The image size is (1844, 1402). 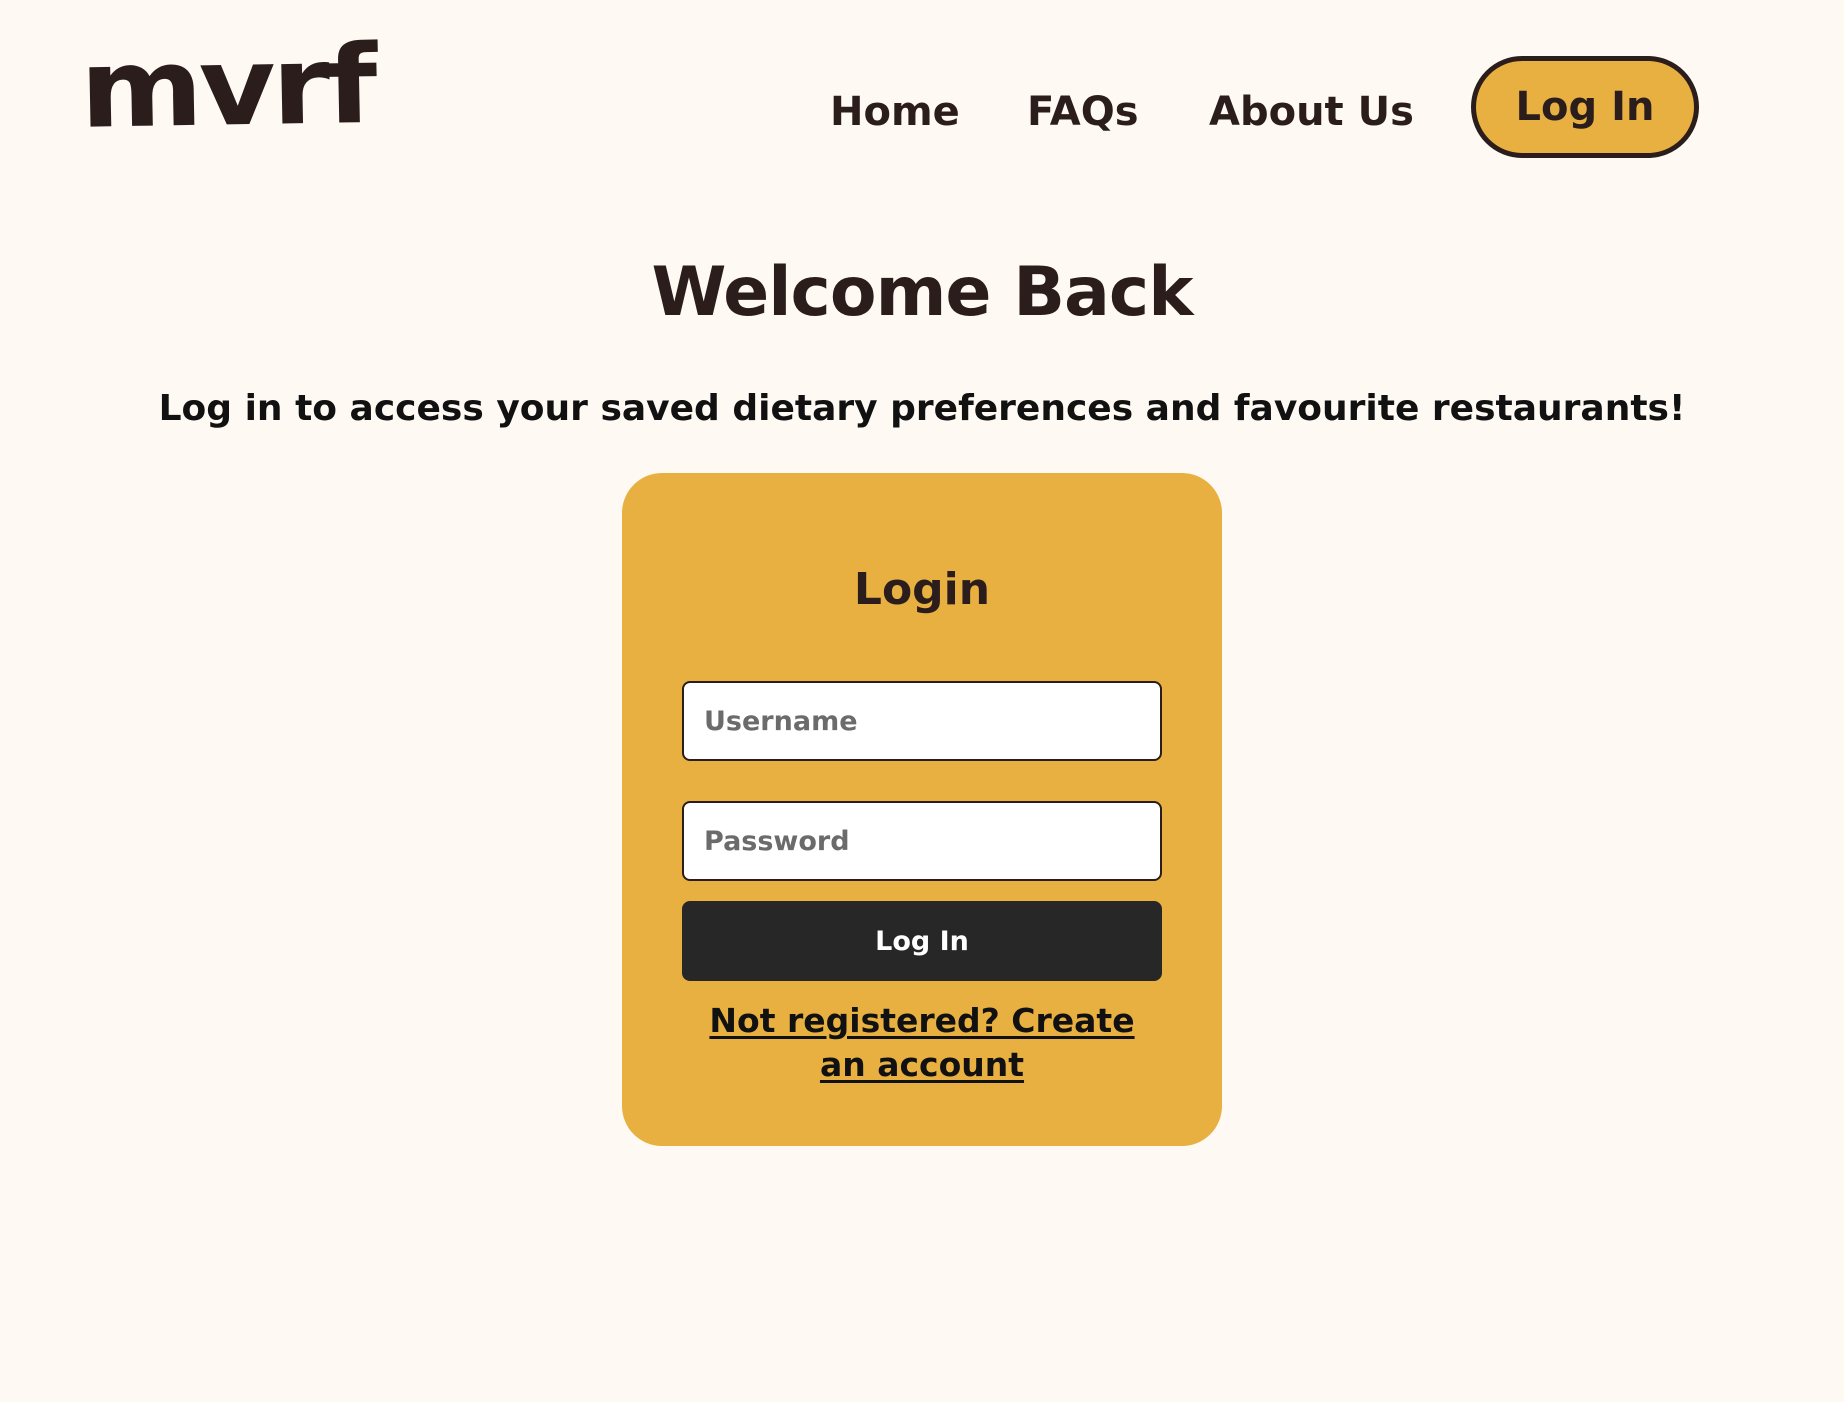 What do you see at coordinates (922, 841) in the screenshot?
I see `password-input` at bounding box center [922, 841].